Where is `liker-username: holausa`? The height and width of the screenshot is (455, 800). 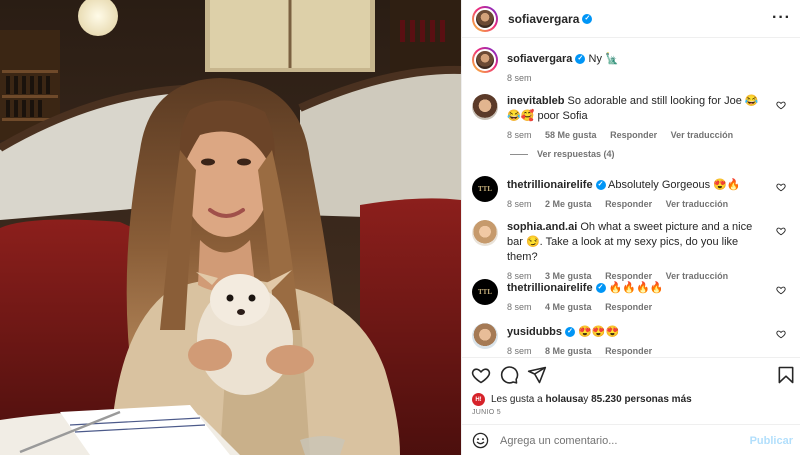
liker-username: holausa is located at coordinates (565, 399).